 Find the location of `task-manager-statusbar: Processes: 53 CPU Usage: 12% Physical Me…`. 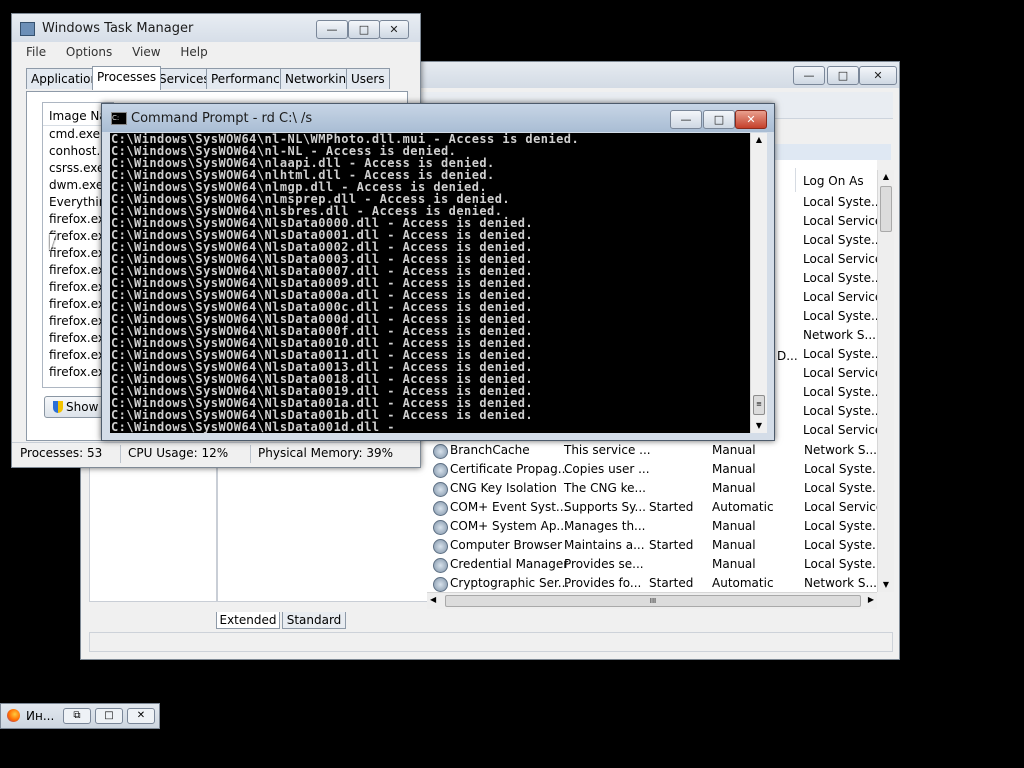

task-manager-statusbar: Processes: 53 CPU Usage: 12% Physical Me… is located at coordinates (216, 453).